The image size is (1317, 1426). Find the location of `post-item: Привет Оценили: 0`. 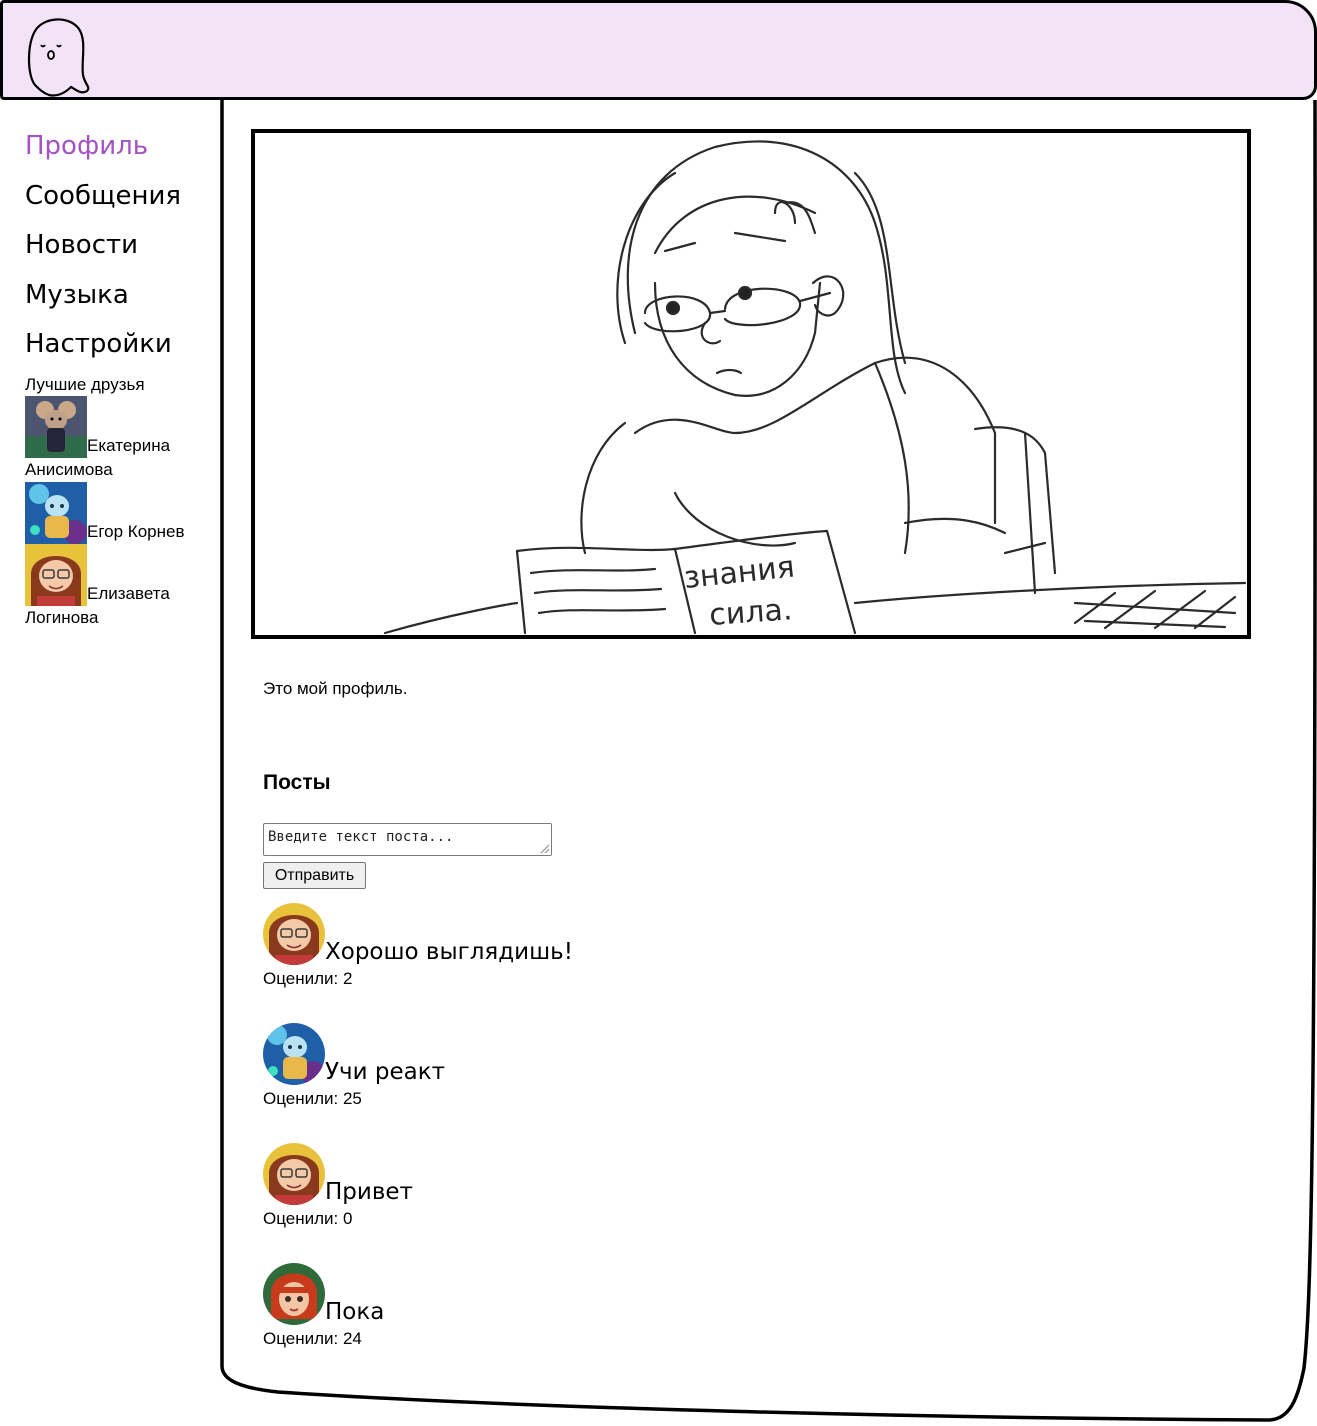

post-item: Привет Оценили: 0 is located at coordinates (563, 1187).